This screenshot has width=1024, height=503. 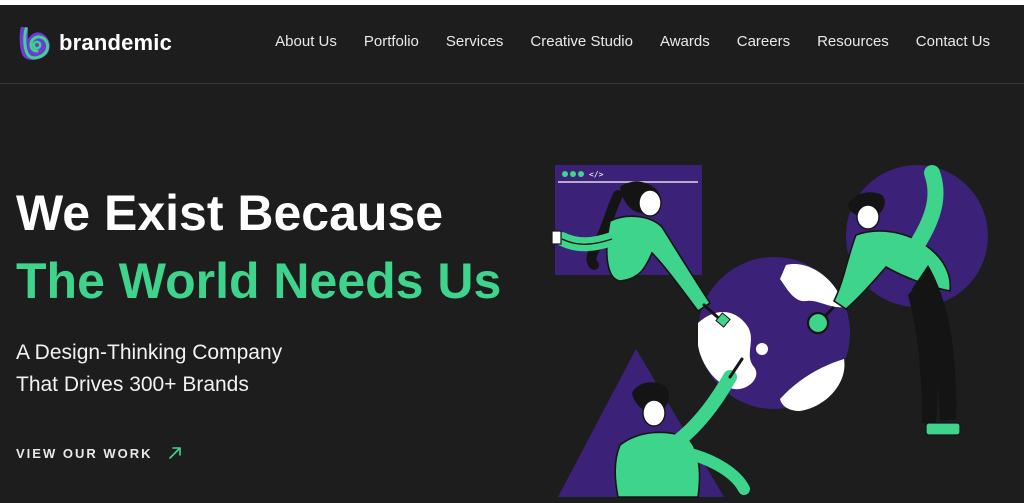 What do you see at coordinates (581, 41) in the screenshot?
I see `nav-creative-studio: Creative Studio` at bounding box center [581, 41].